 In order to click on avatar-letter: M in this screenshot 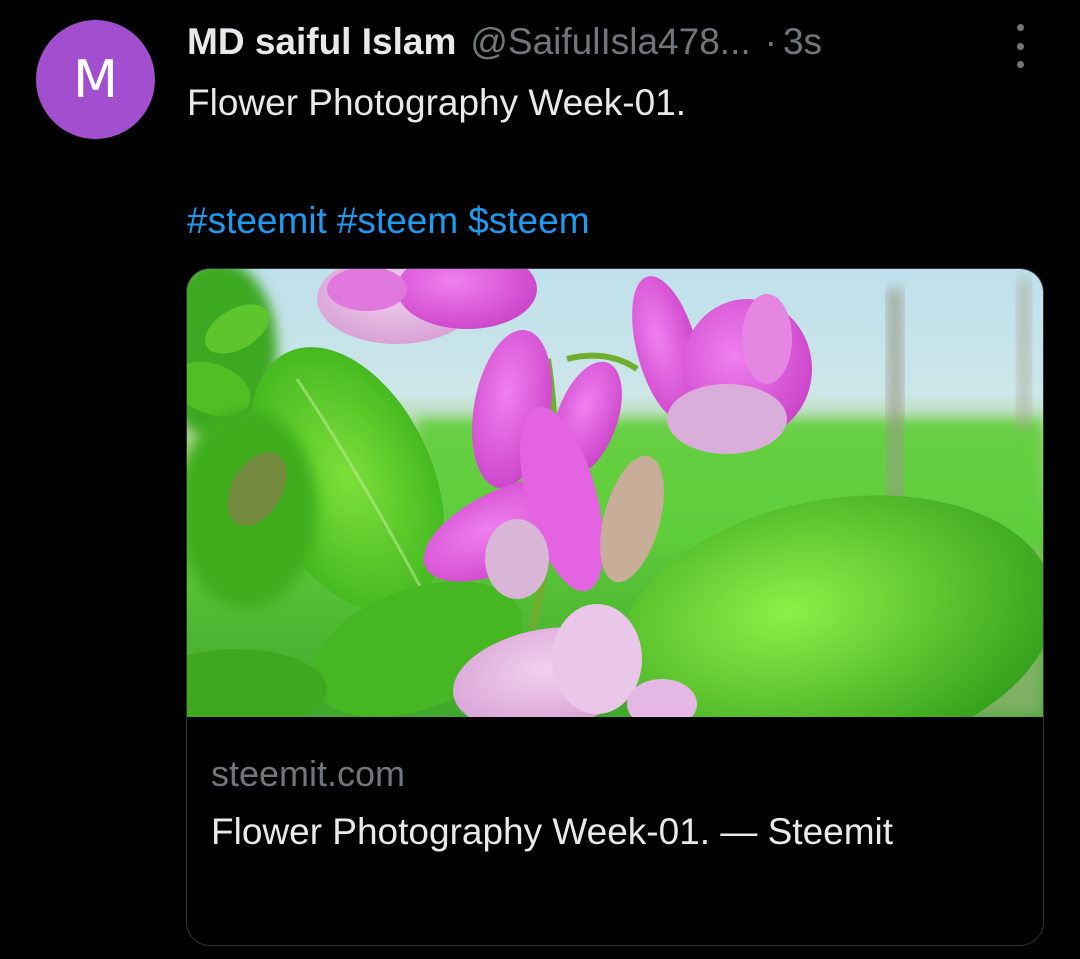, I will do `click(95, 79)`.